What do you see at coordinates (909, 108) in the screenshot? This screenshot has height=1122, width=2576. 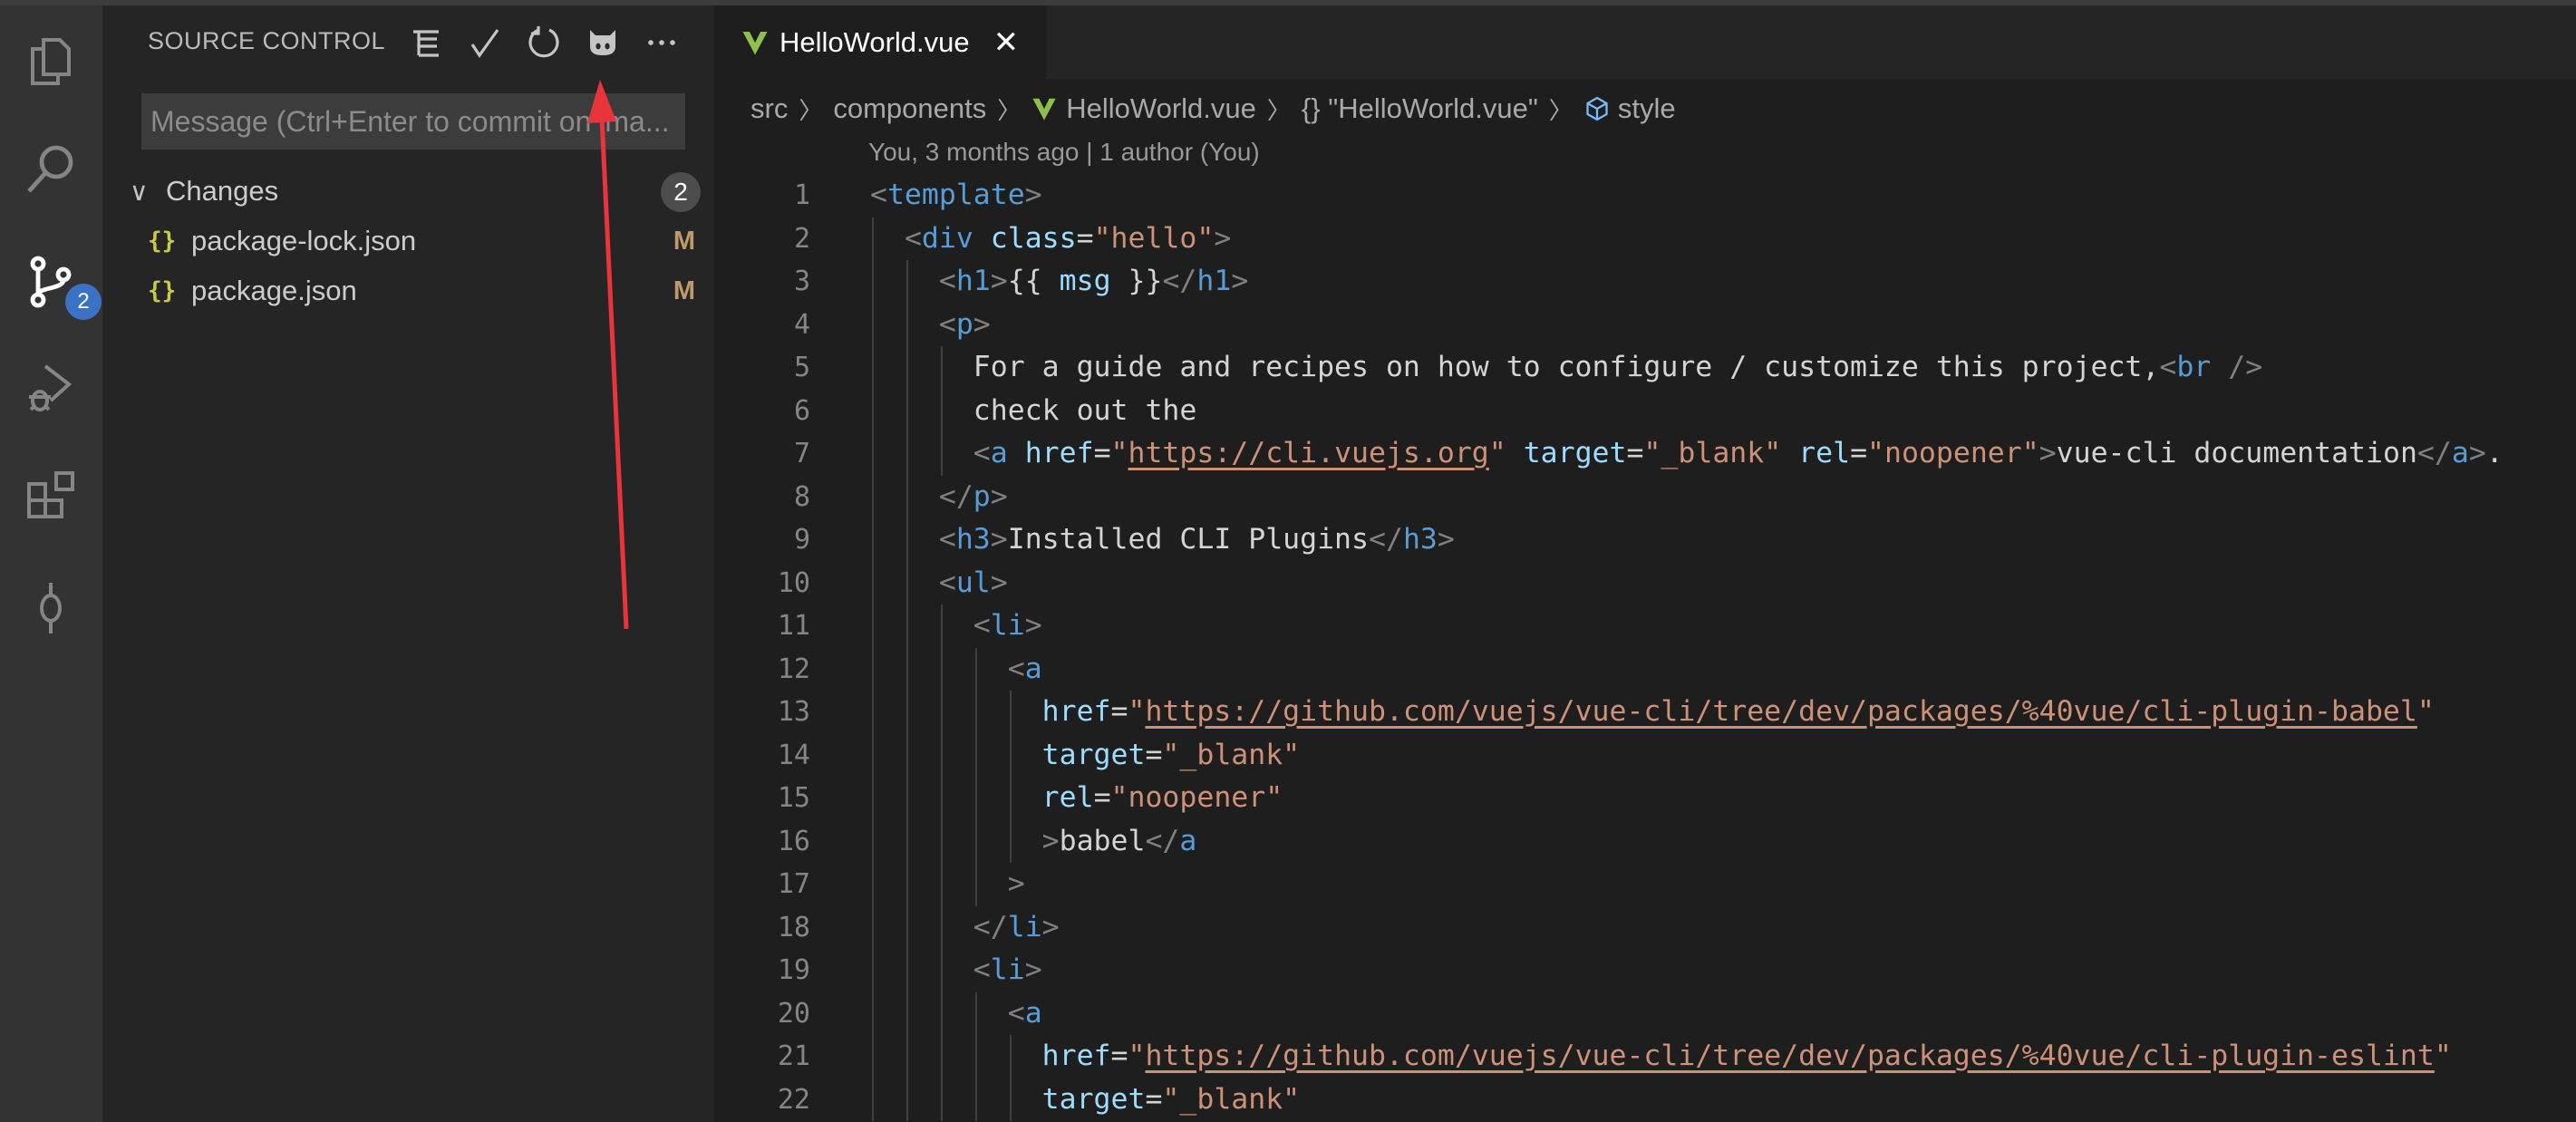 I see `breadcrumb-item: components` at bounding box center [909, 108].